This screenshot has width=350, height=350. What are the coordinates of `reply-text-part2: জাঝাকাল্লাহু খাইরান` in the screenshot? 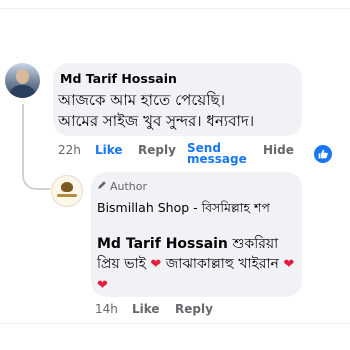 It's located at (222, 264).